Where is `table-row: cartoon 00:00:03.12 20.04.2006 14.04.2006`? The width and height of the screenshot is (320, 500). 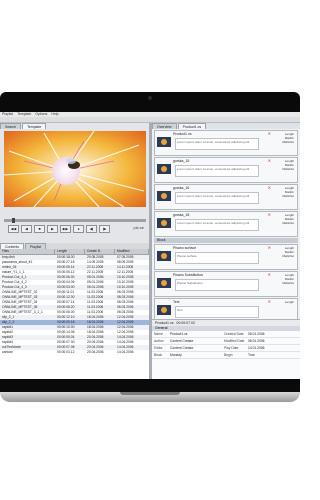 table-row: cartoon 00:00:03.12 20.04.2006 14.04.2006 is located at coordinates (74, 352).